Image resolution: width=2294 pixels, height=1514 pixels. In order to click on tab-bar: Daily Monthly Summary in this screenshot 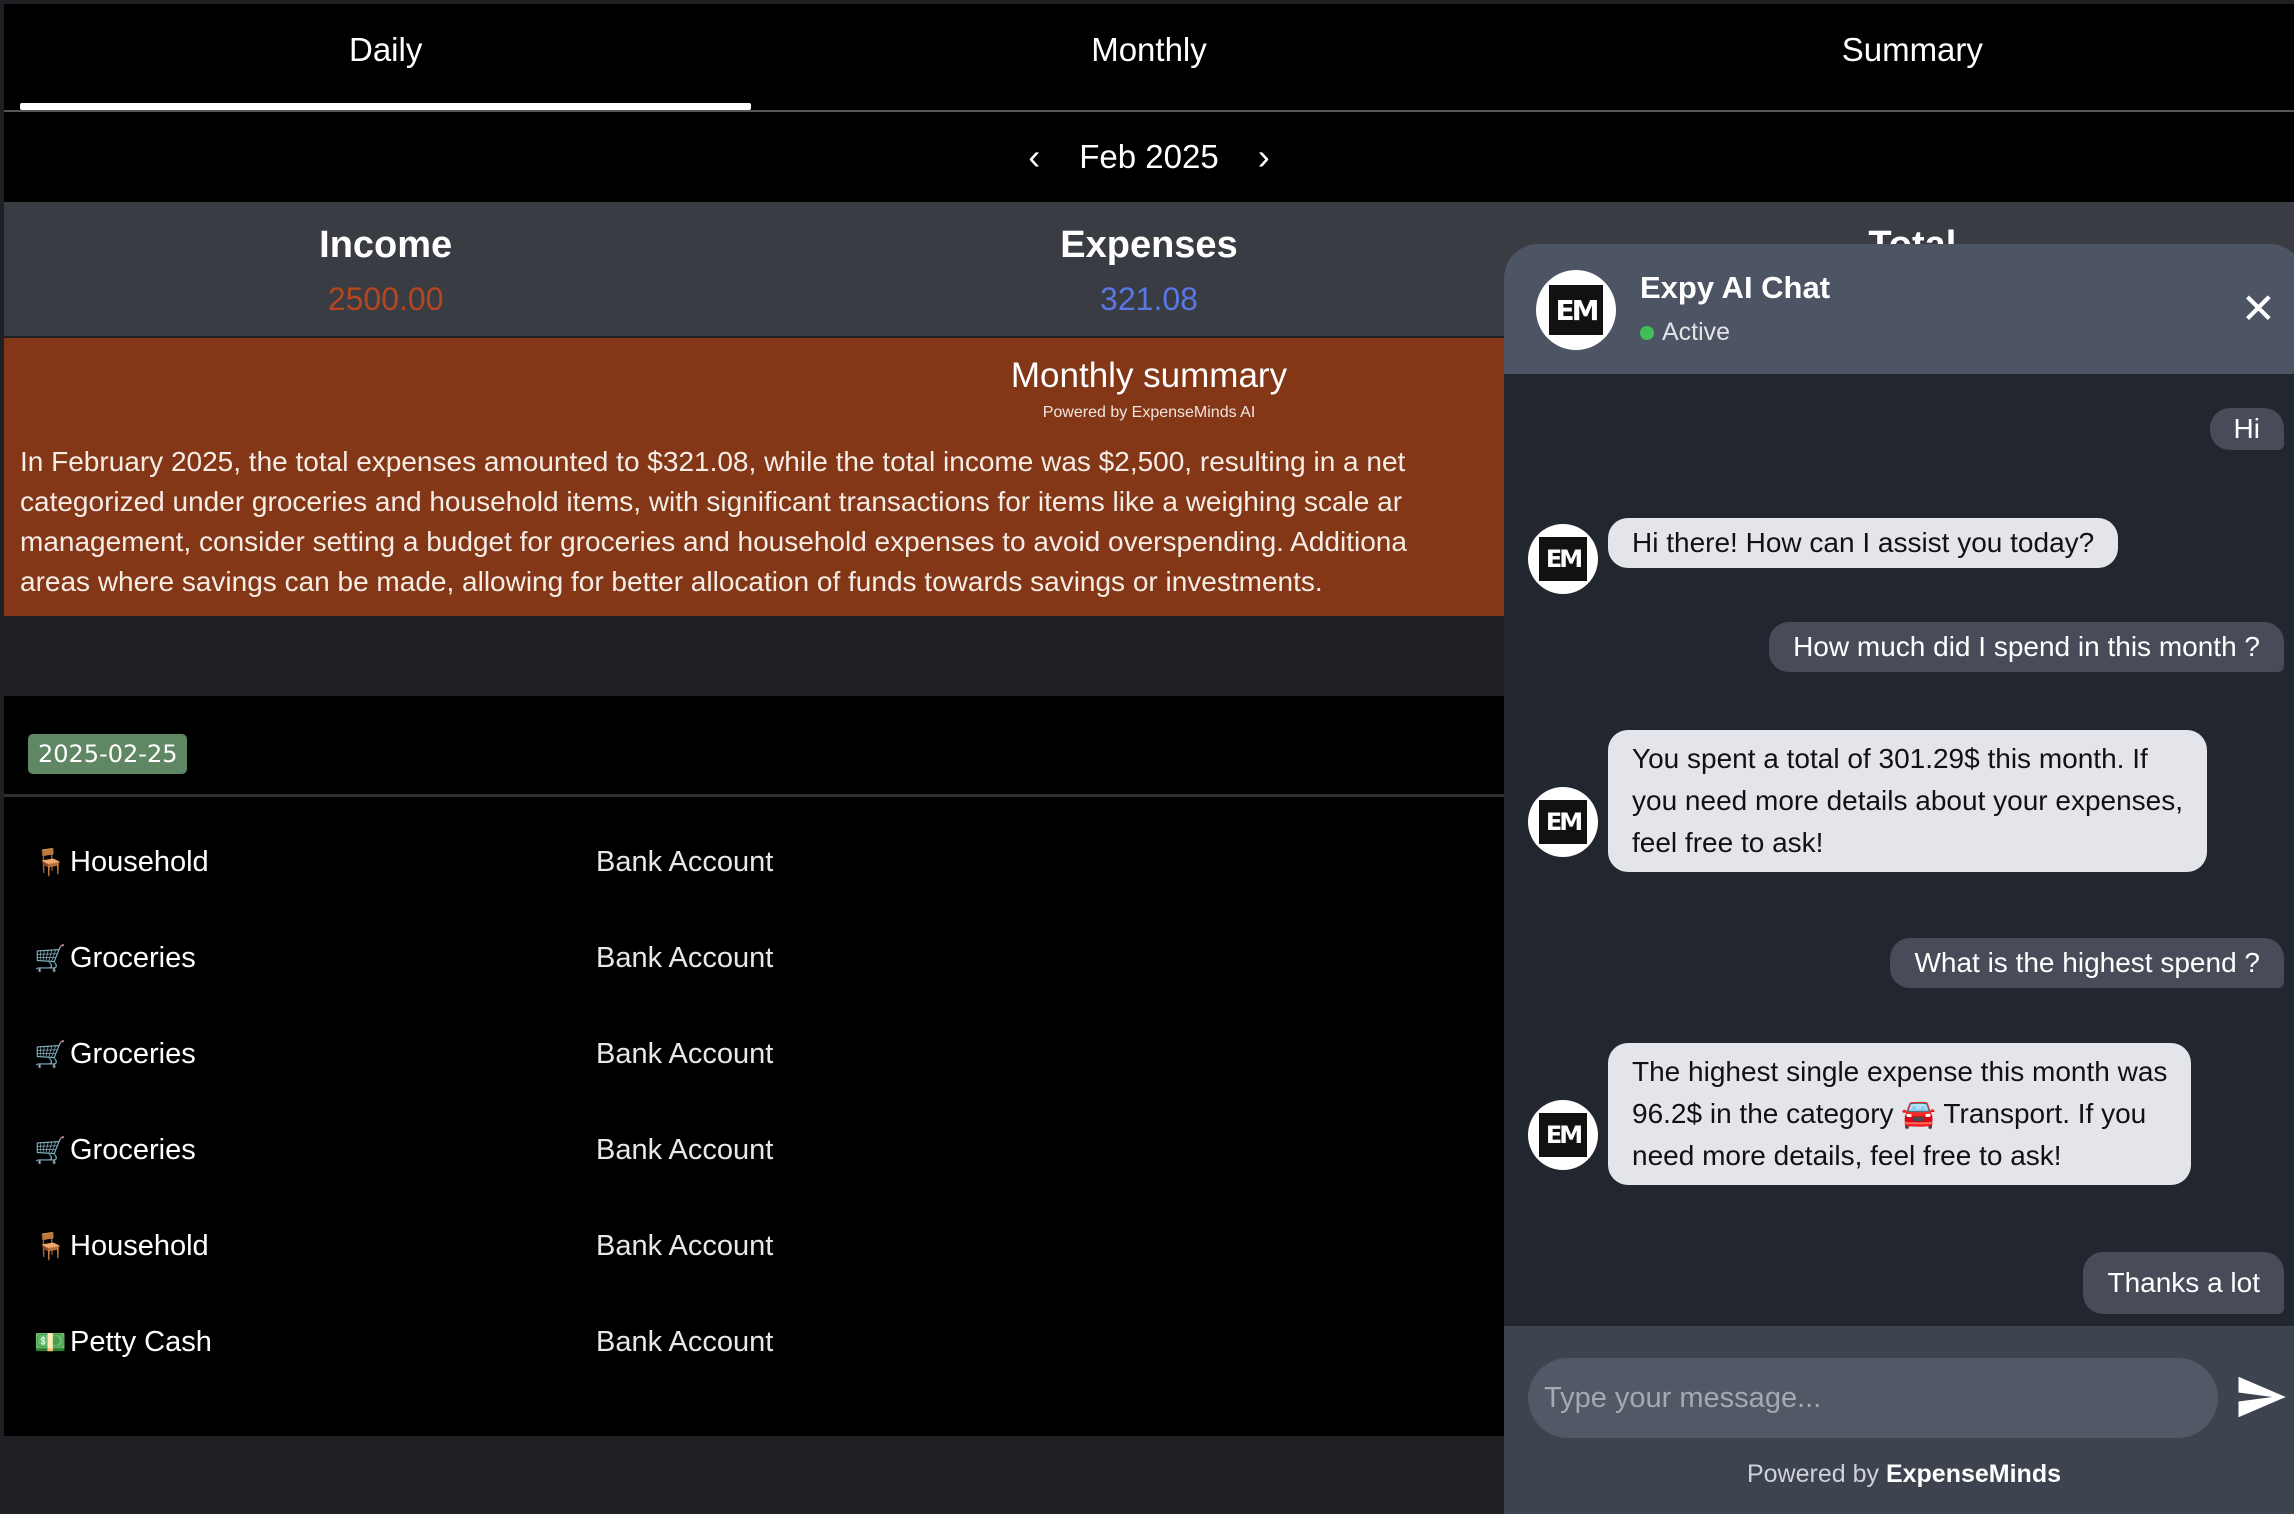, I will do `click(1149, 58)`.